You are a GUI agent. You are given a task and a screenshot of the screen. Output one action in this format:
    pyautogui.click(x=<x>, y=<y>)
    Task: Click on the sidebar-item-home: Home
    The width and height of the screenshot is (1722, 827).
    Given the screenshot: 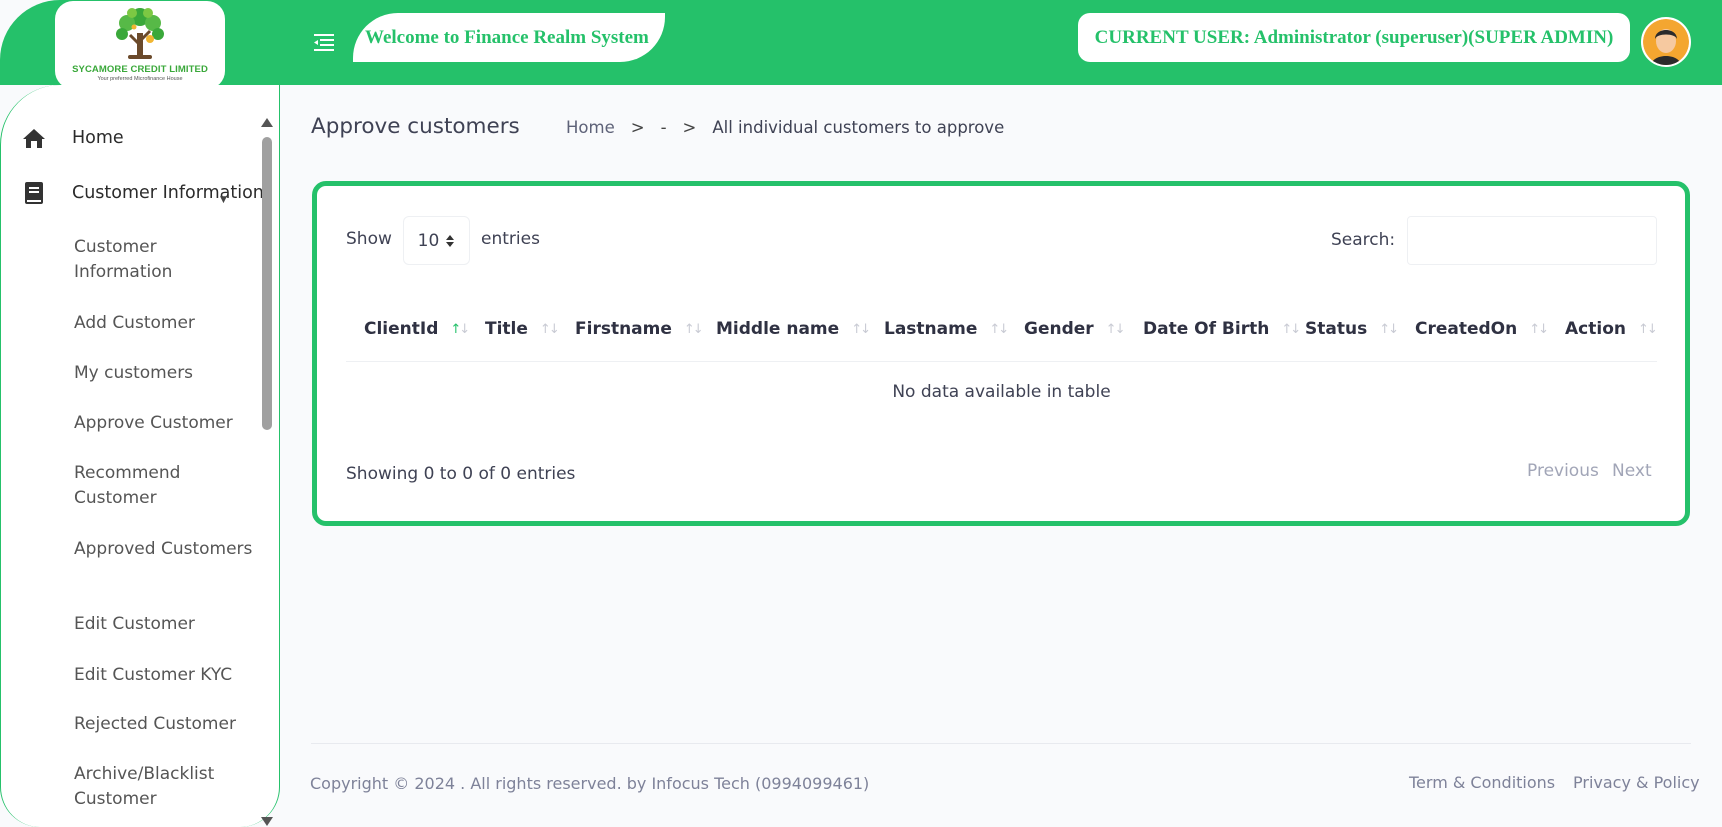 What is the action you would take?
    pyautogui.click(x=73, y=138)
    